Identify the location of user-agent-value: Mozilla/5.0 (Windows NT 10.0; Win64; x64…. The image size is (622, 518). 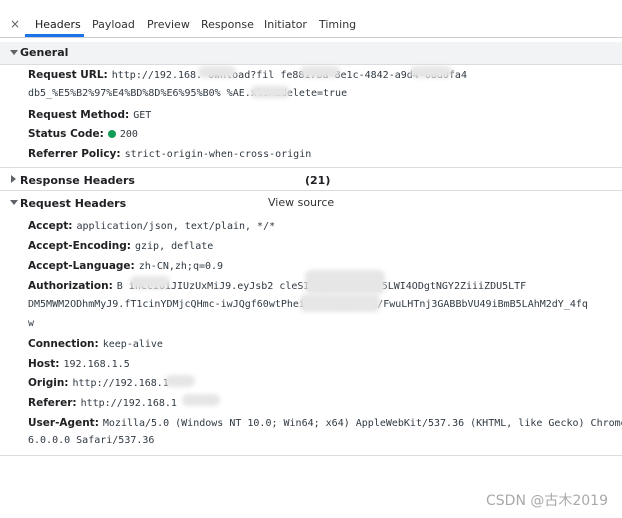
(362, 423).